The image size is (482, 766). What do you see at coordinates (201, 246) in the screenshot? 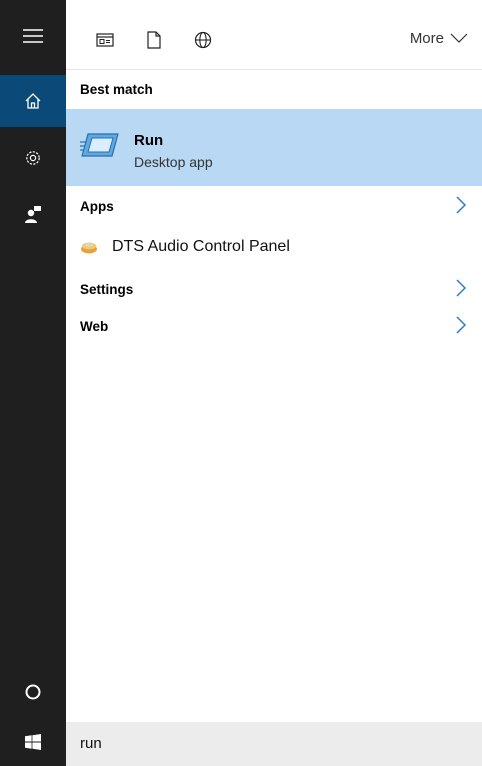
I see `app-result-label: DTS Audio Control Panel` at bounding box center [201, 246].